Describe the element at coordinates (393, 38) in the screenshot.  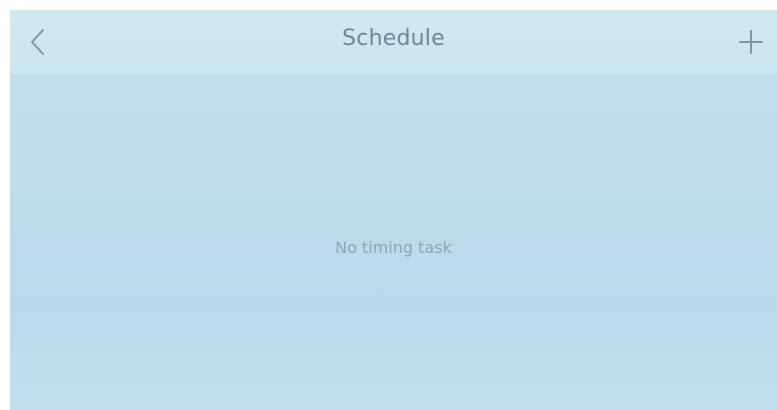
I see `page-title: Schedule` at that location.